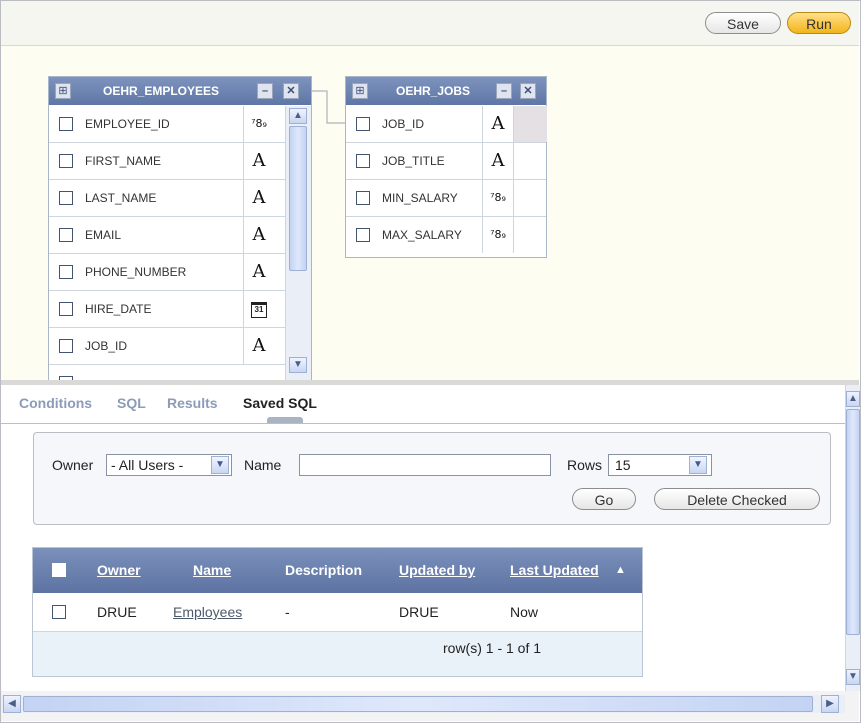 The height and width of the screenshot is (723, 861). Describe the element at coordinates (554, 570) in the screenshot. I see `sort-last-updated-link: Last Updated` at that location.